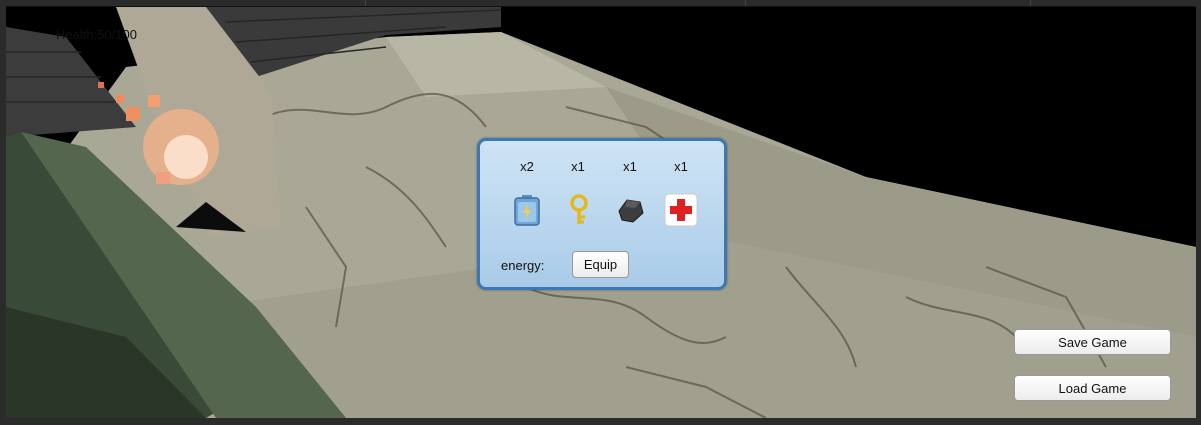 This screenshot has width=1201, height=425. What do you see at coordinates (681, 210) in the screenshot?
I see `medkit-icon` at bounding box center [681, 210].